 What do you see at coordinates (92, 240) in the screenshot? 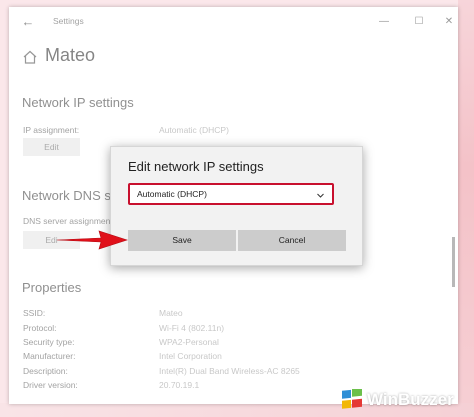
I see `annotation-arrow-icon` at bounding box center [92, 240].